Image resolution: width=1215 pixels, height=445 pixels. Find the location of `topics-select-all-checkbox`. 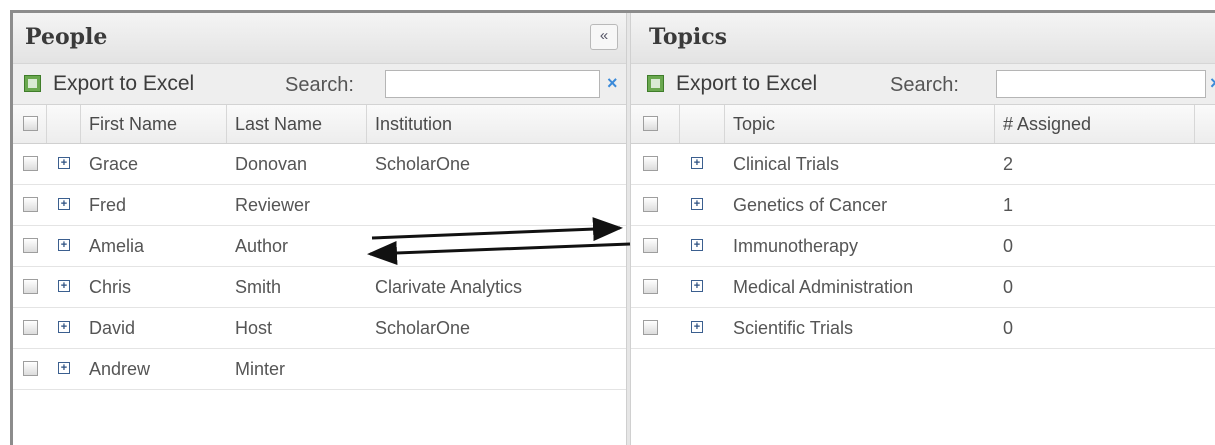

topics-select-all-checkbox is located at coordinates (650, 123).